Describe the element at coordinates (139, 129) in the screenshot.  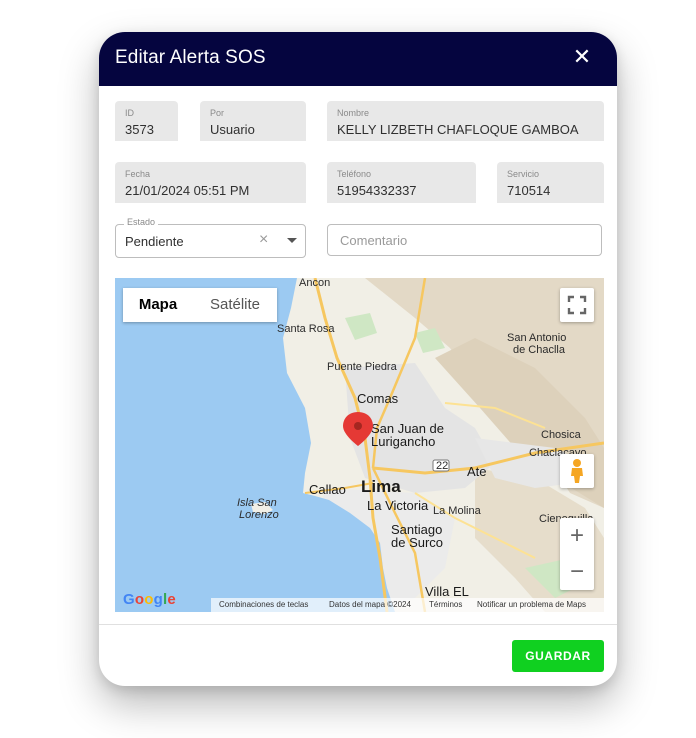
I see `id-value: 3573` at that location.